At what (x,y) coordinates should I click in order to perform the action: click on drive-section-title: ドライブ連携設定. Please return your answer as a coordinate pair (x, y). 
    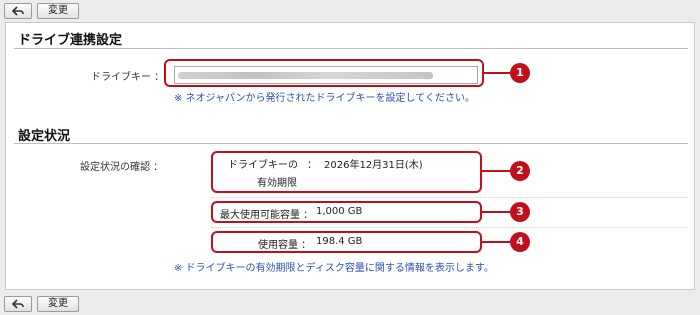
    Looking at the image, I should click on (70, 40).